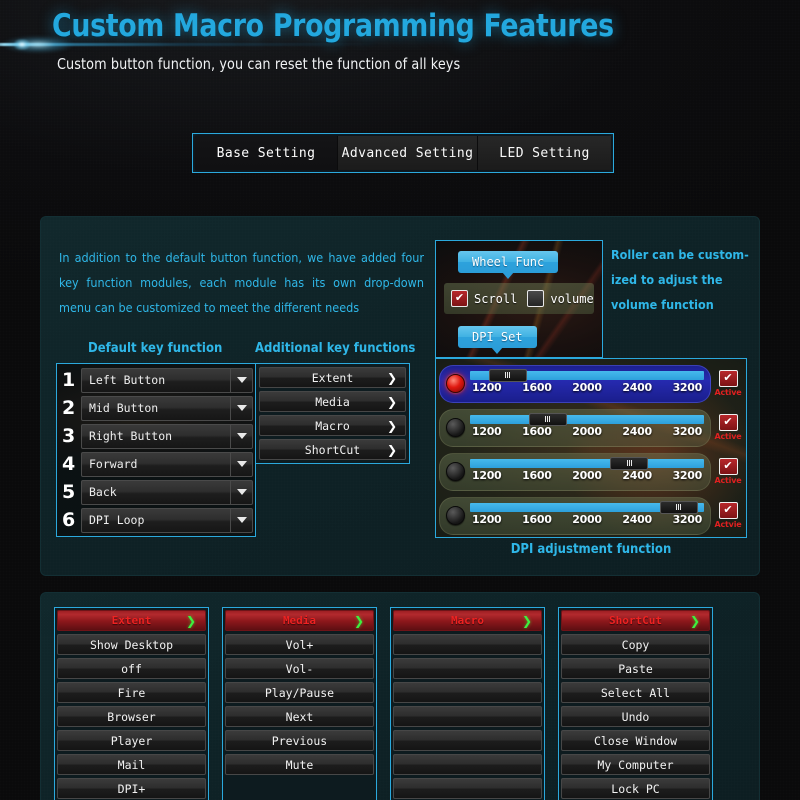 The image size is (800, 800). I want to click on default-key-row: 6 DPI Loop, so click(155, 520).